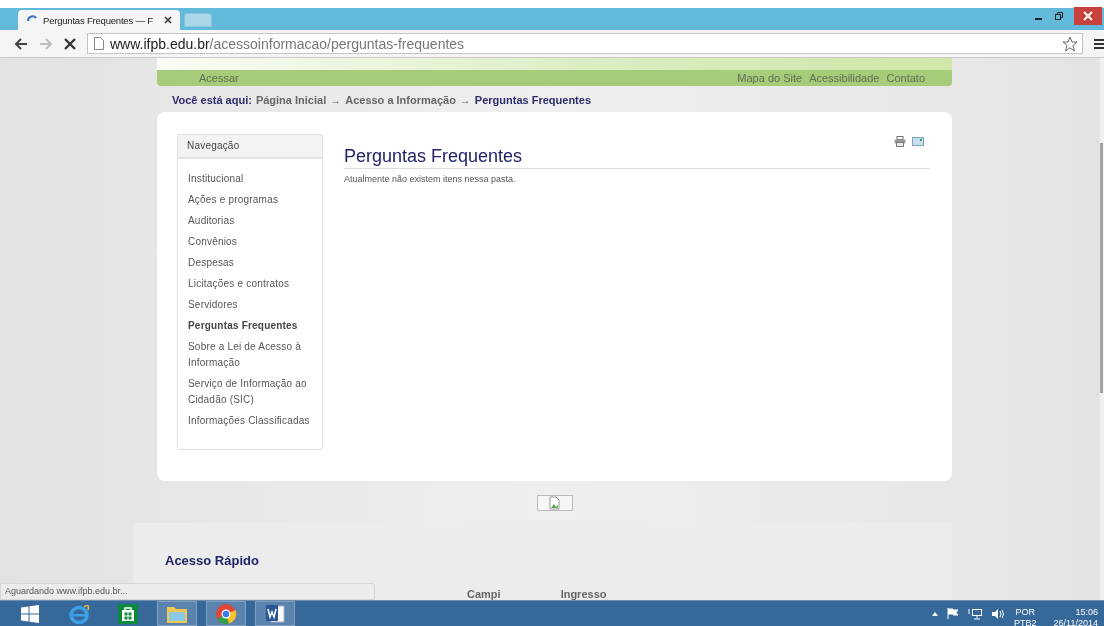 The image size is (1104, 626). Describe the element at coordinates (554, 503) in the screenshot. I see `broken-image-icon` at that location.